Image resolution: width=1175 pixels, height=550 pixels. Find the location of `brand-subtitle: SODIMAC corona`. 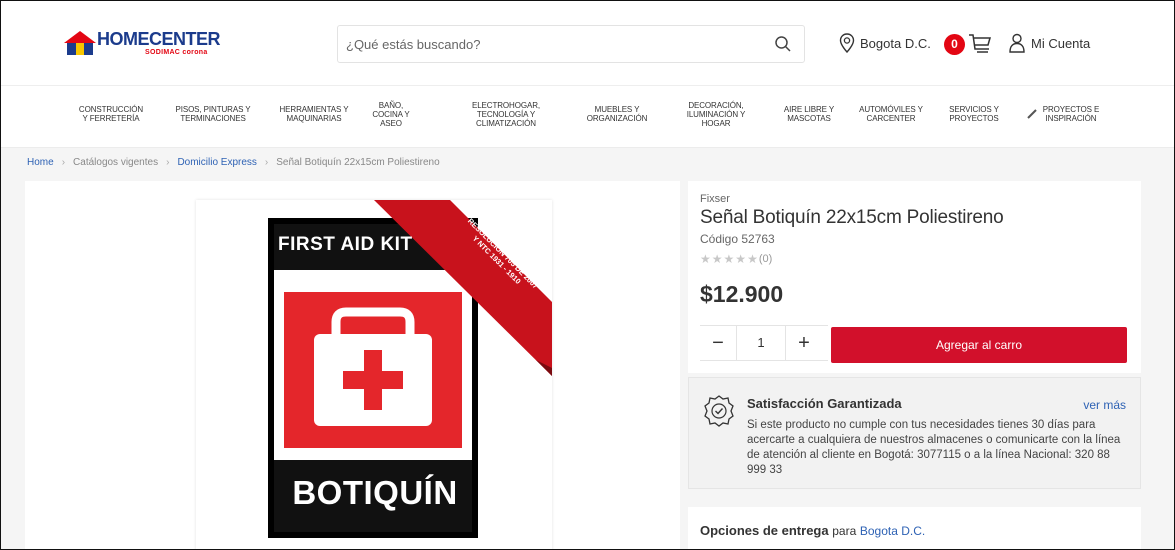

brand-subtitle: SODIMAC corona is located at coordinates (176, 52).